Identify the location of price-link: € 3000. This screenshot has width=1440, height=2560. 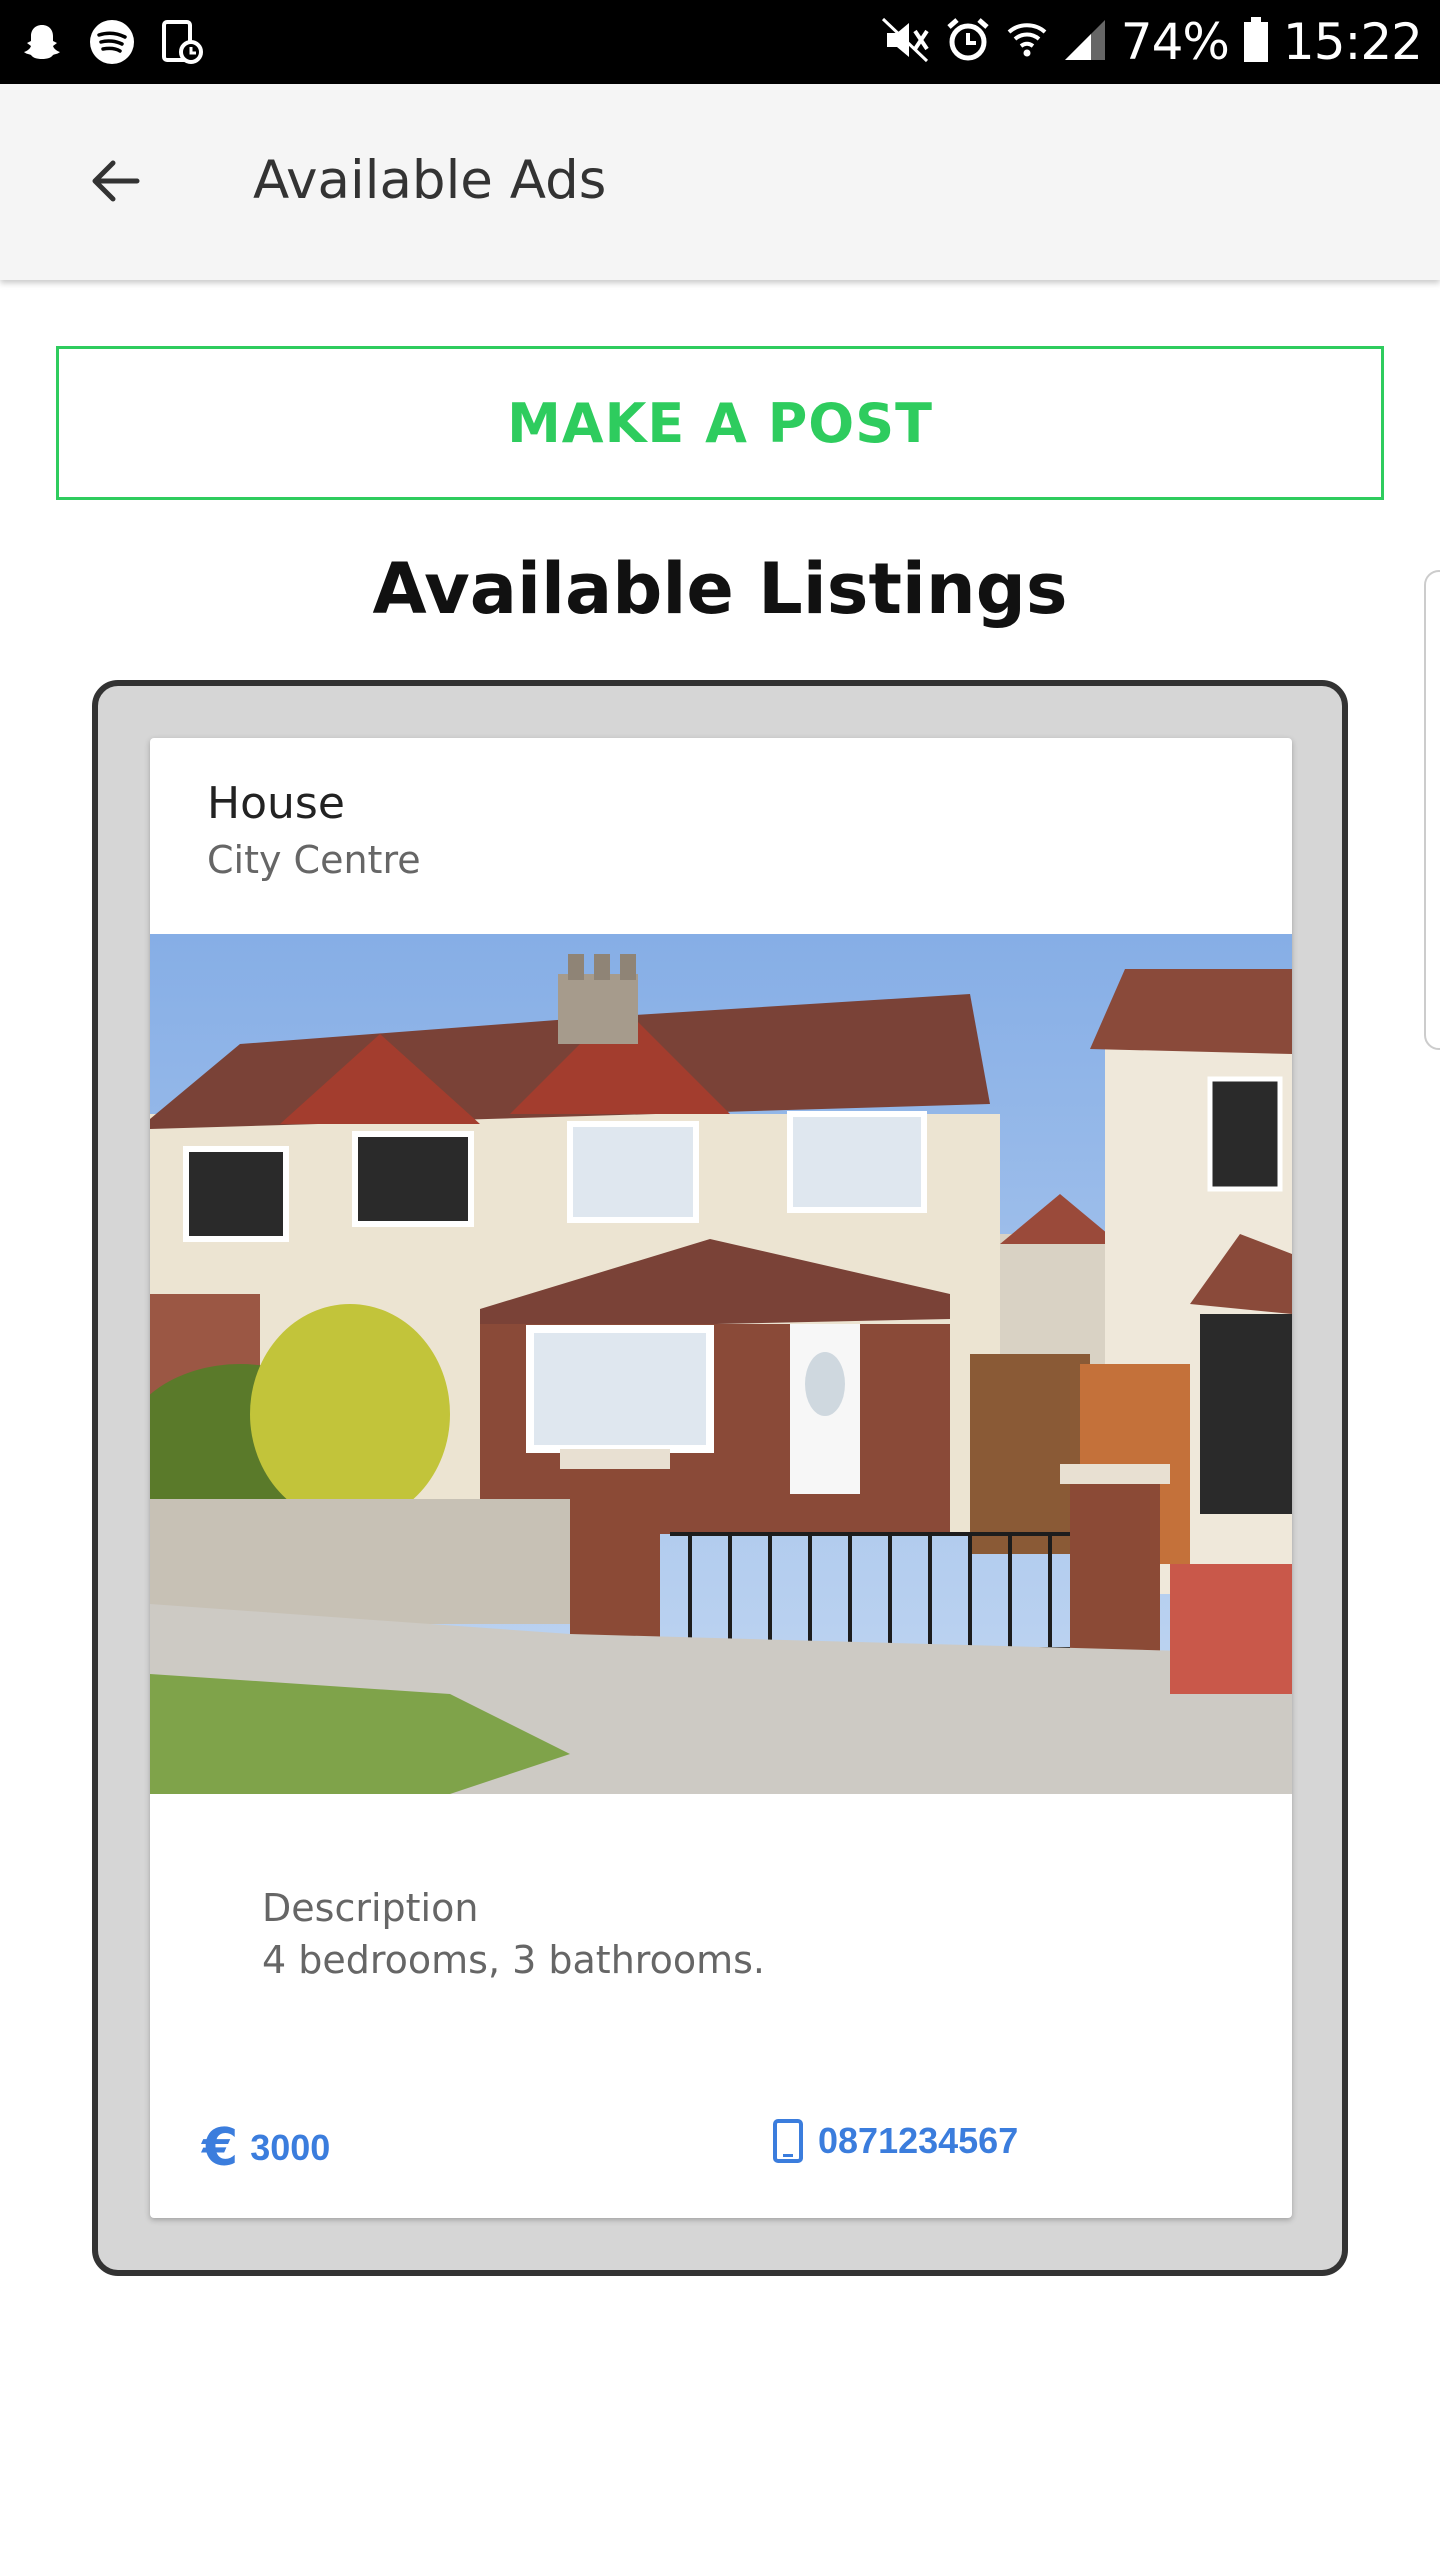
(266, 2148).